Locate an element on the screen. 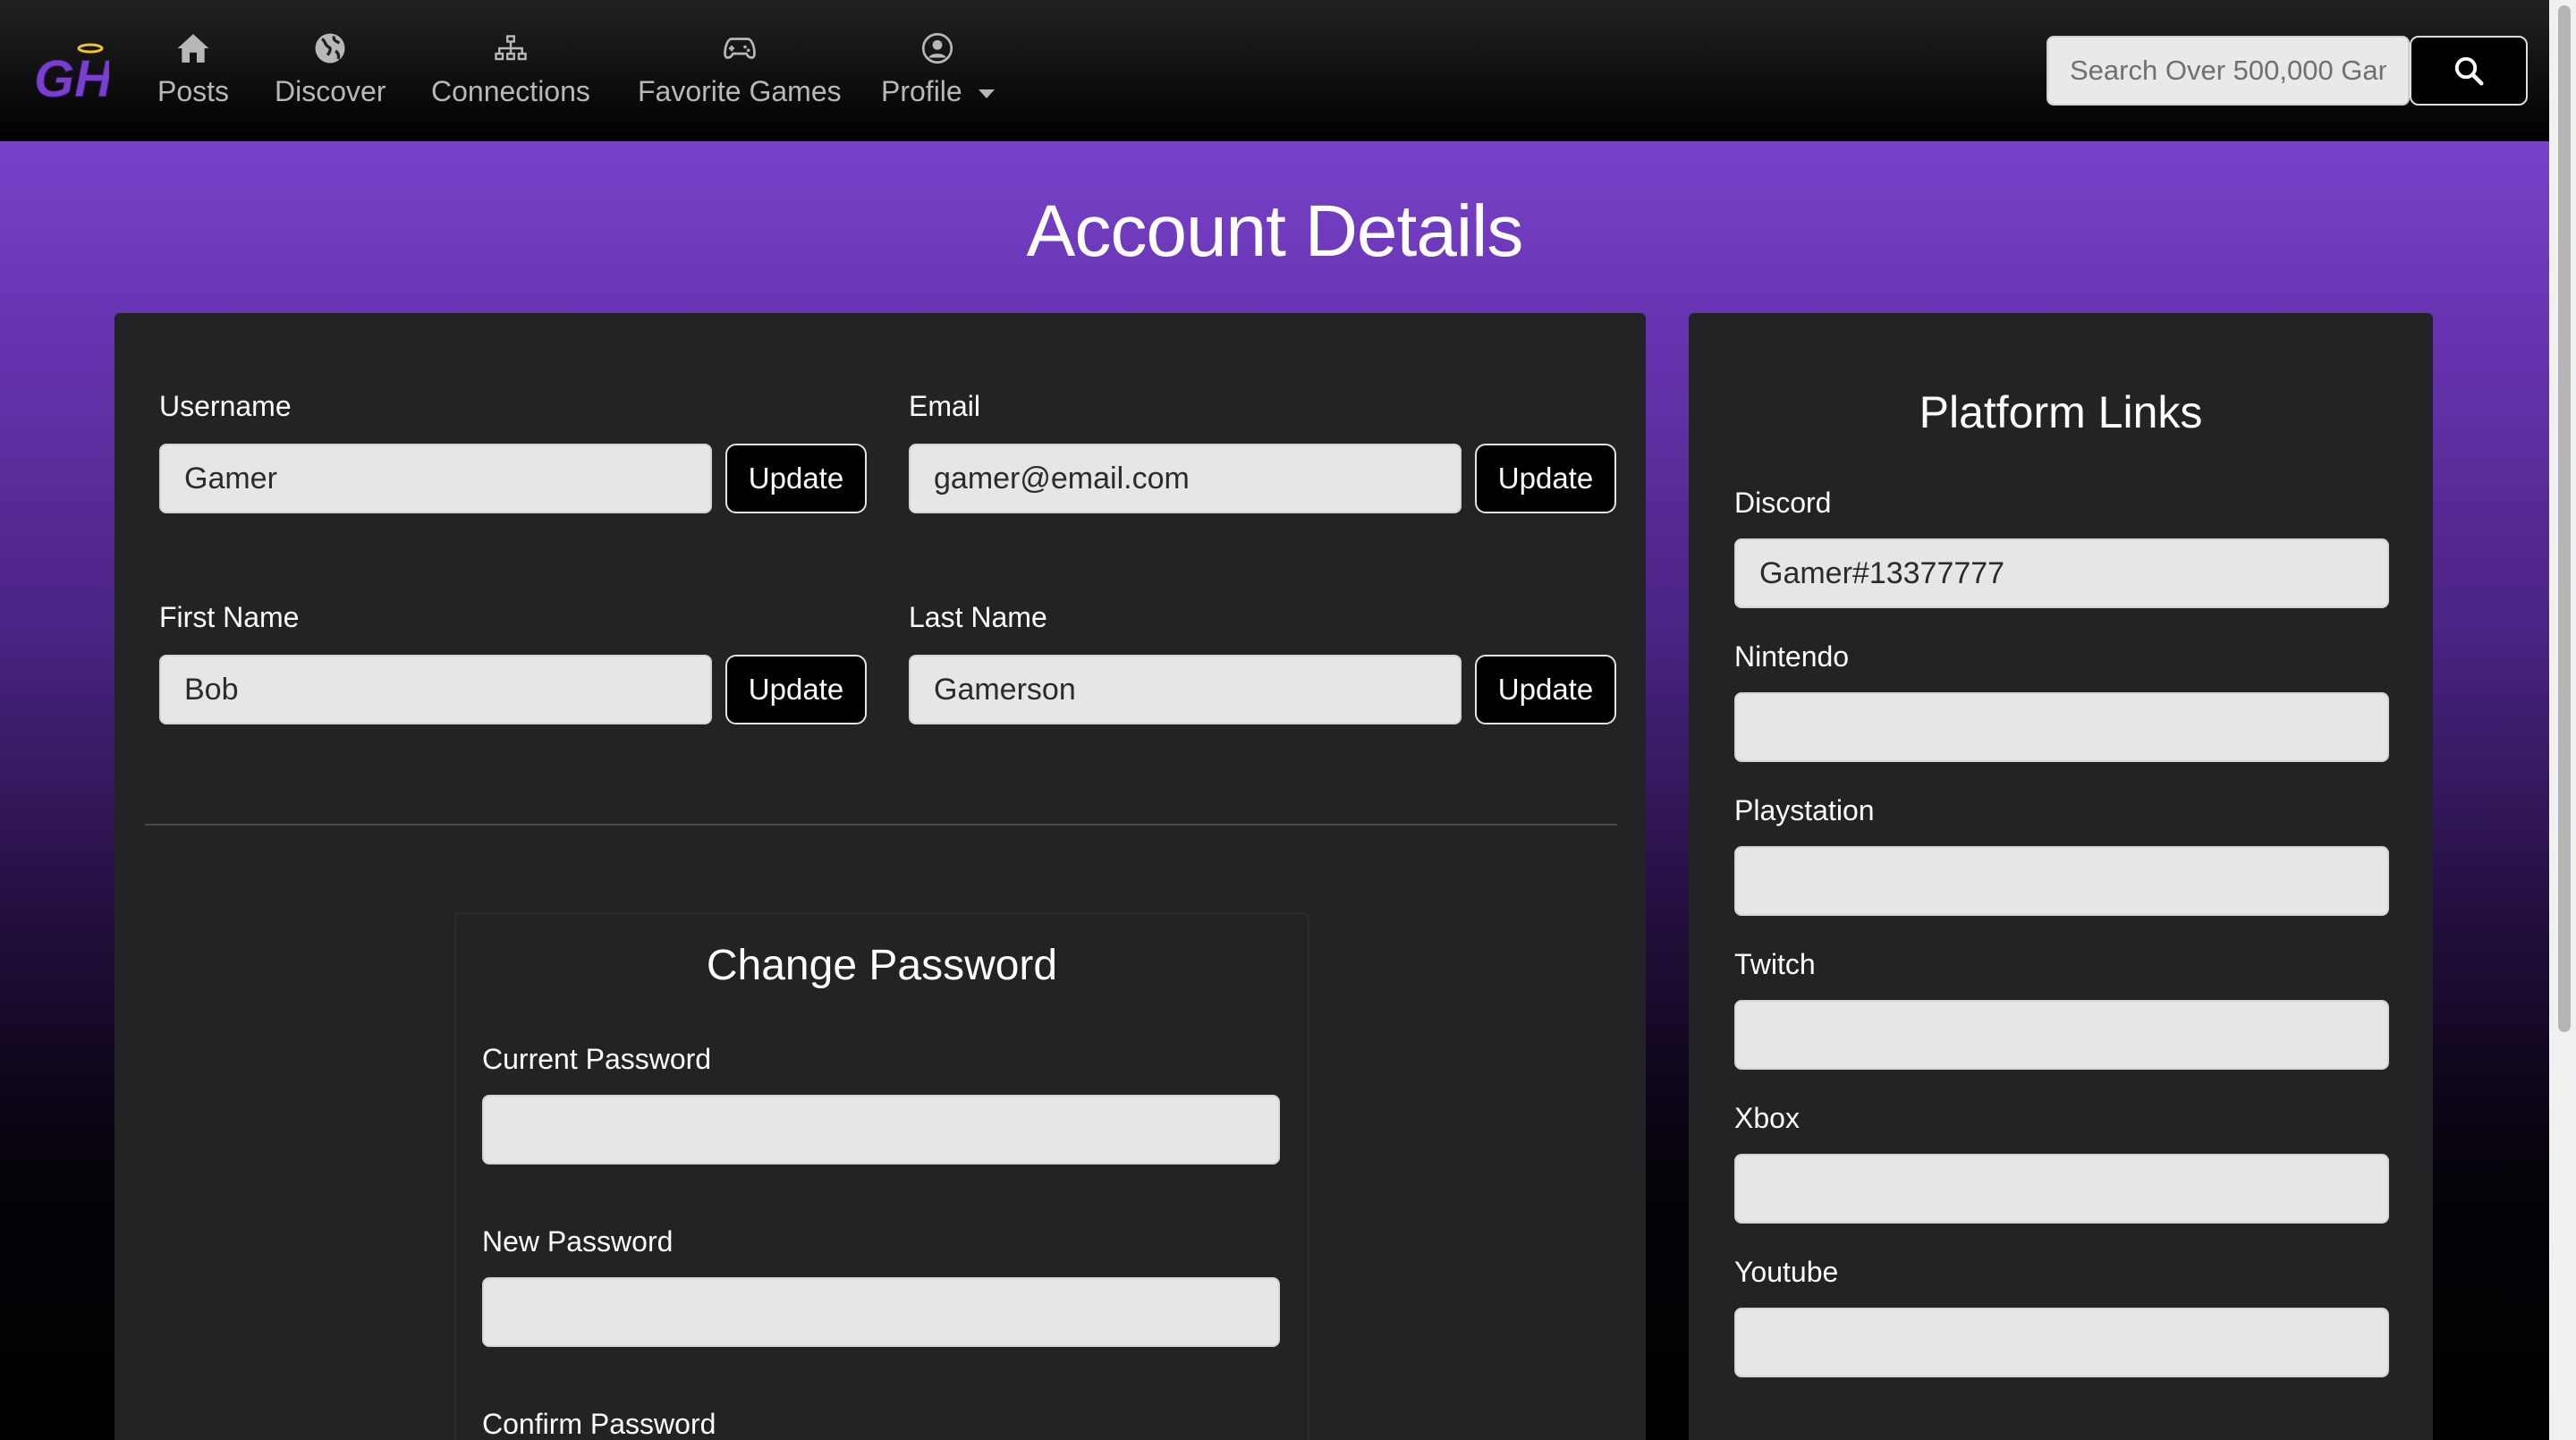 The image size is (2576, 1440). scrollbar-thumb is located at coordinates (2564, 518).